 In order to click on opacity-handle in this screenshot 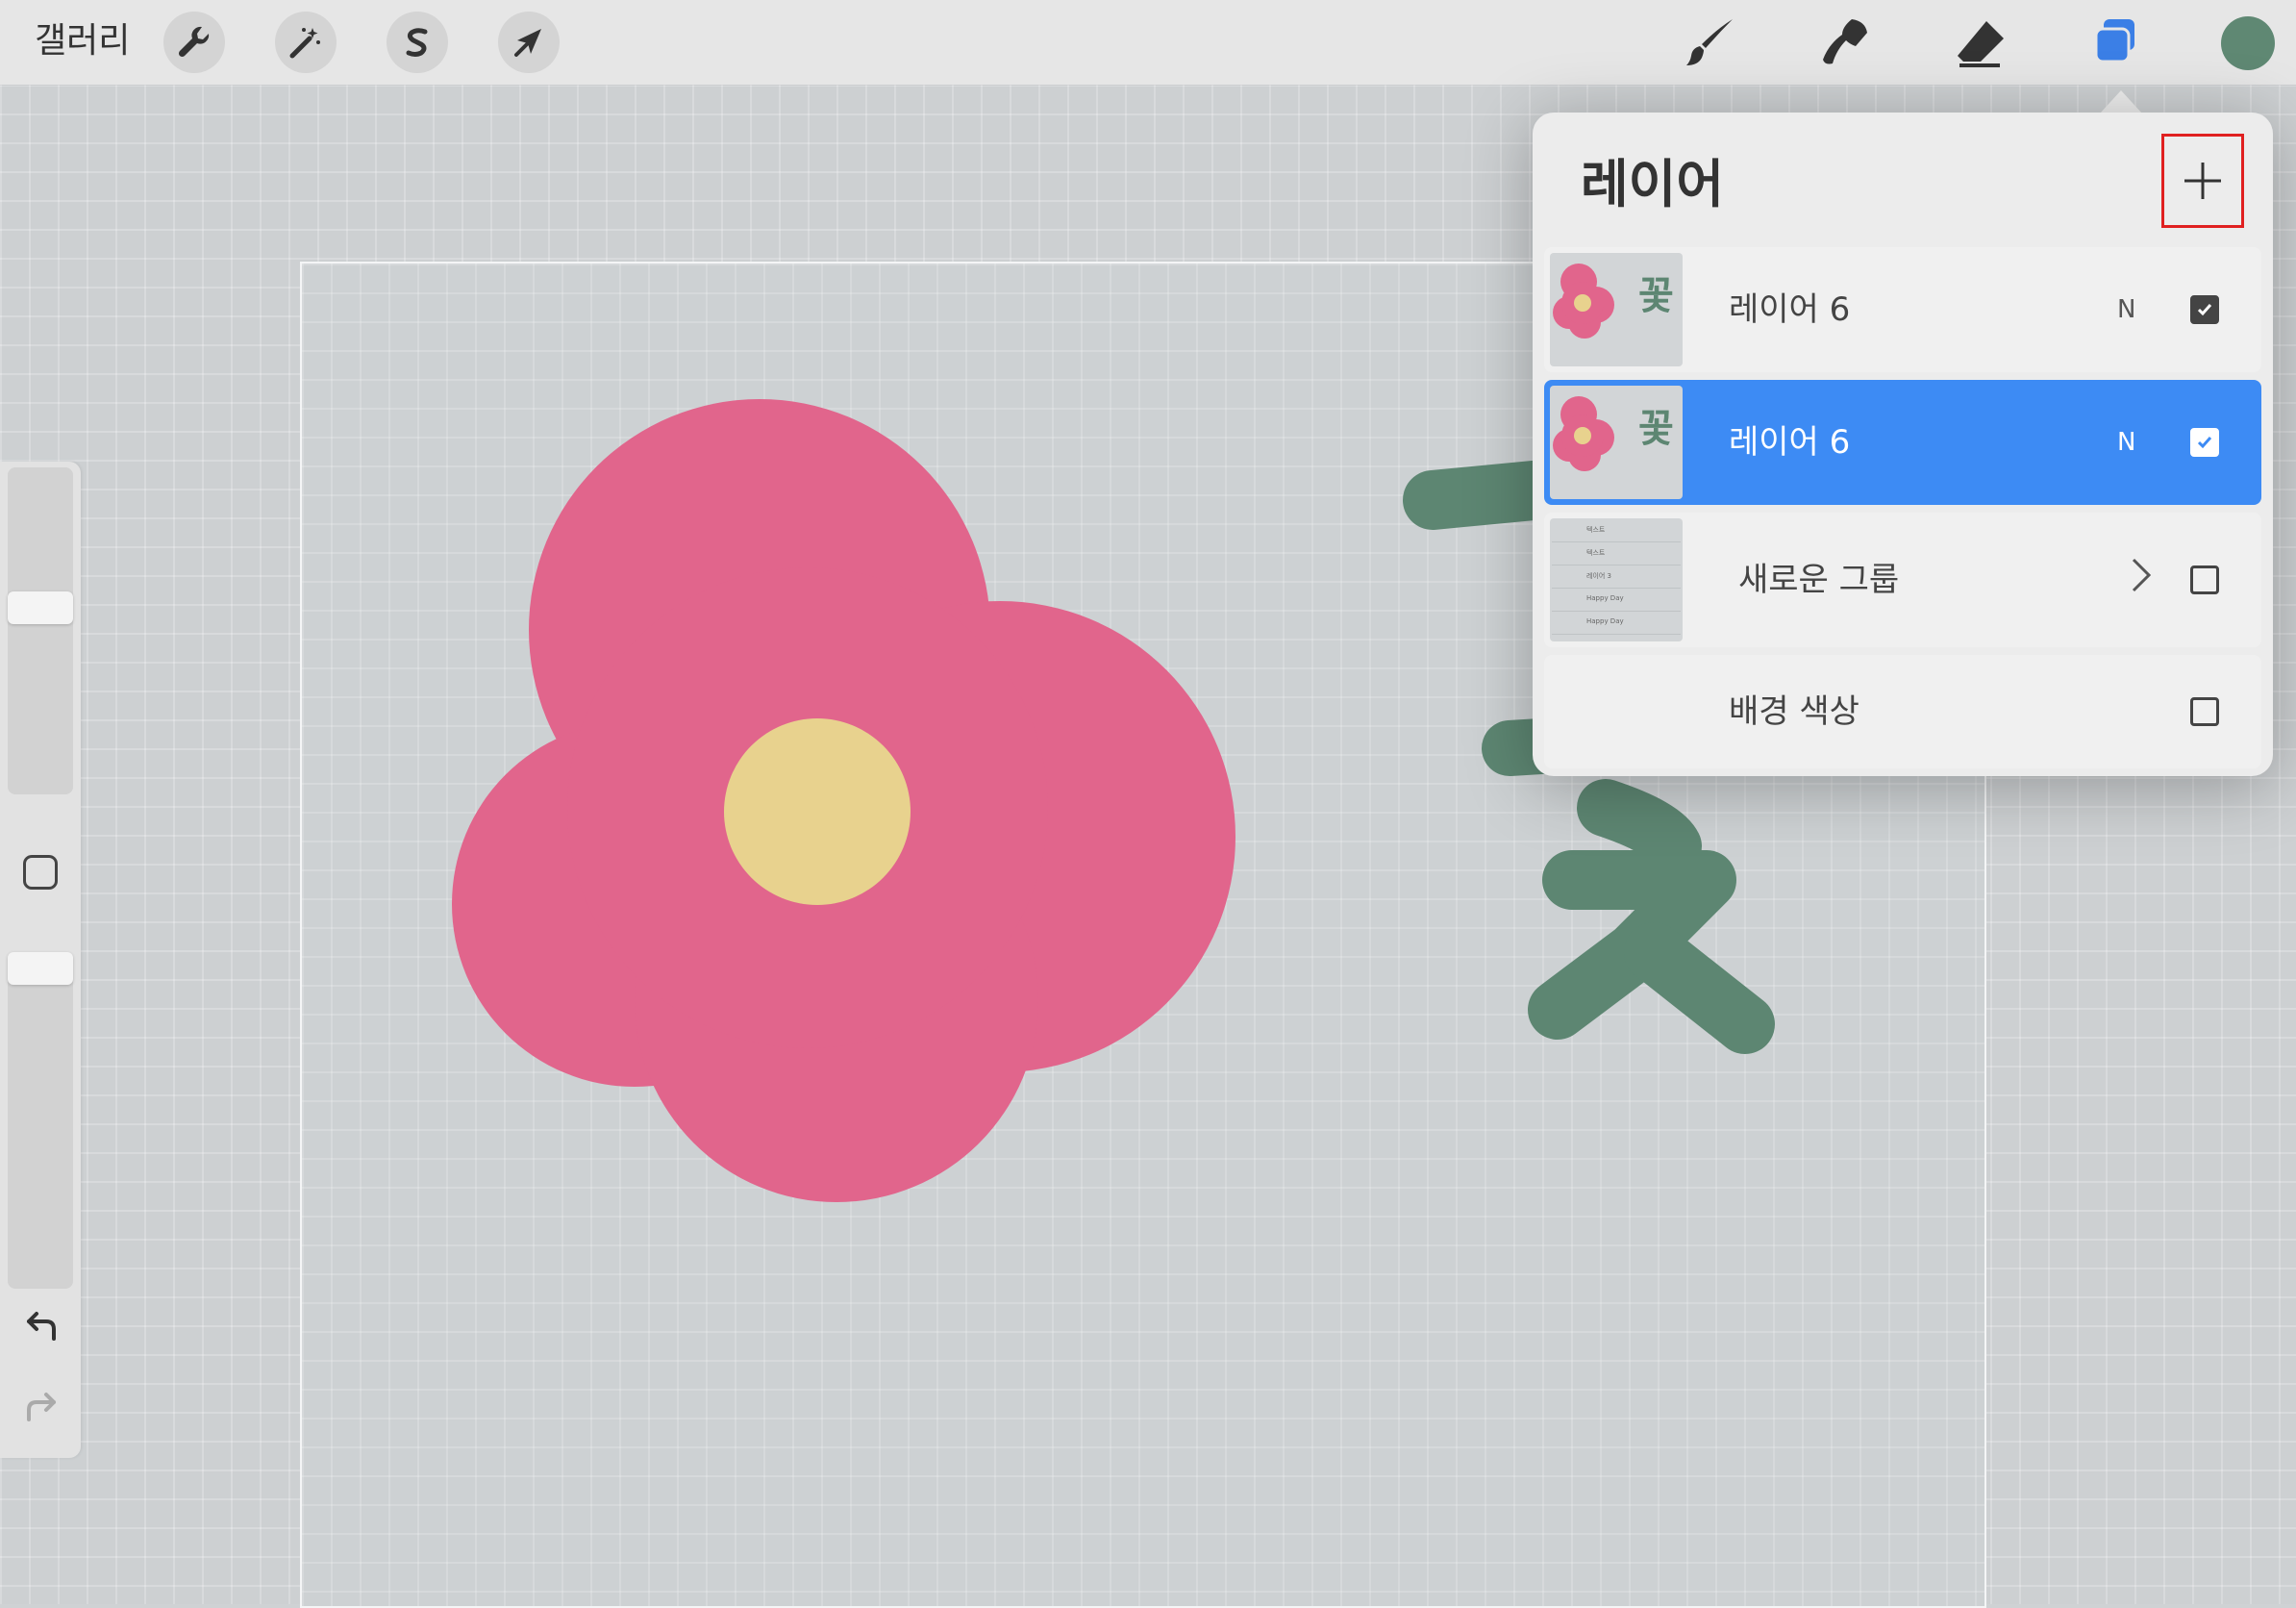, I will do `click(40, 969)`.